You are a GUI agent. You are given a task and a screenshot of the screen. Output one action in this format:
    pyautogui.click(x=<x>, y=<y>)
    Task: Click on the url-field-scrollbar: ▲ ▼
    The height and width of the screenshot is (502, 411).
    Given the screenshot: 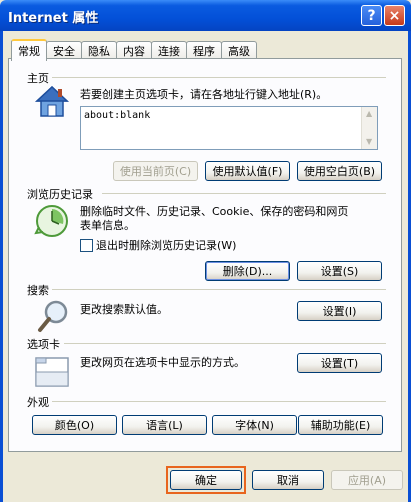 What is the action you would take?
    pyautogui.click(x=369, y=128)
    